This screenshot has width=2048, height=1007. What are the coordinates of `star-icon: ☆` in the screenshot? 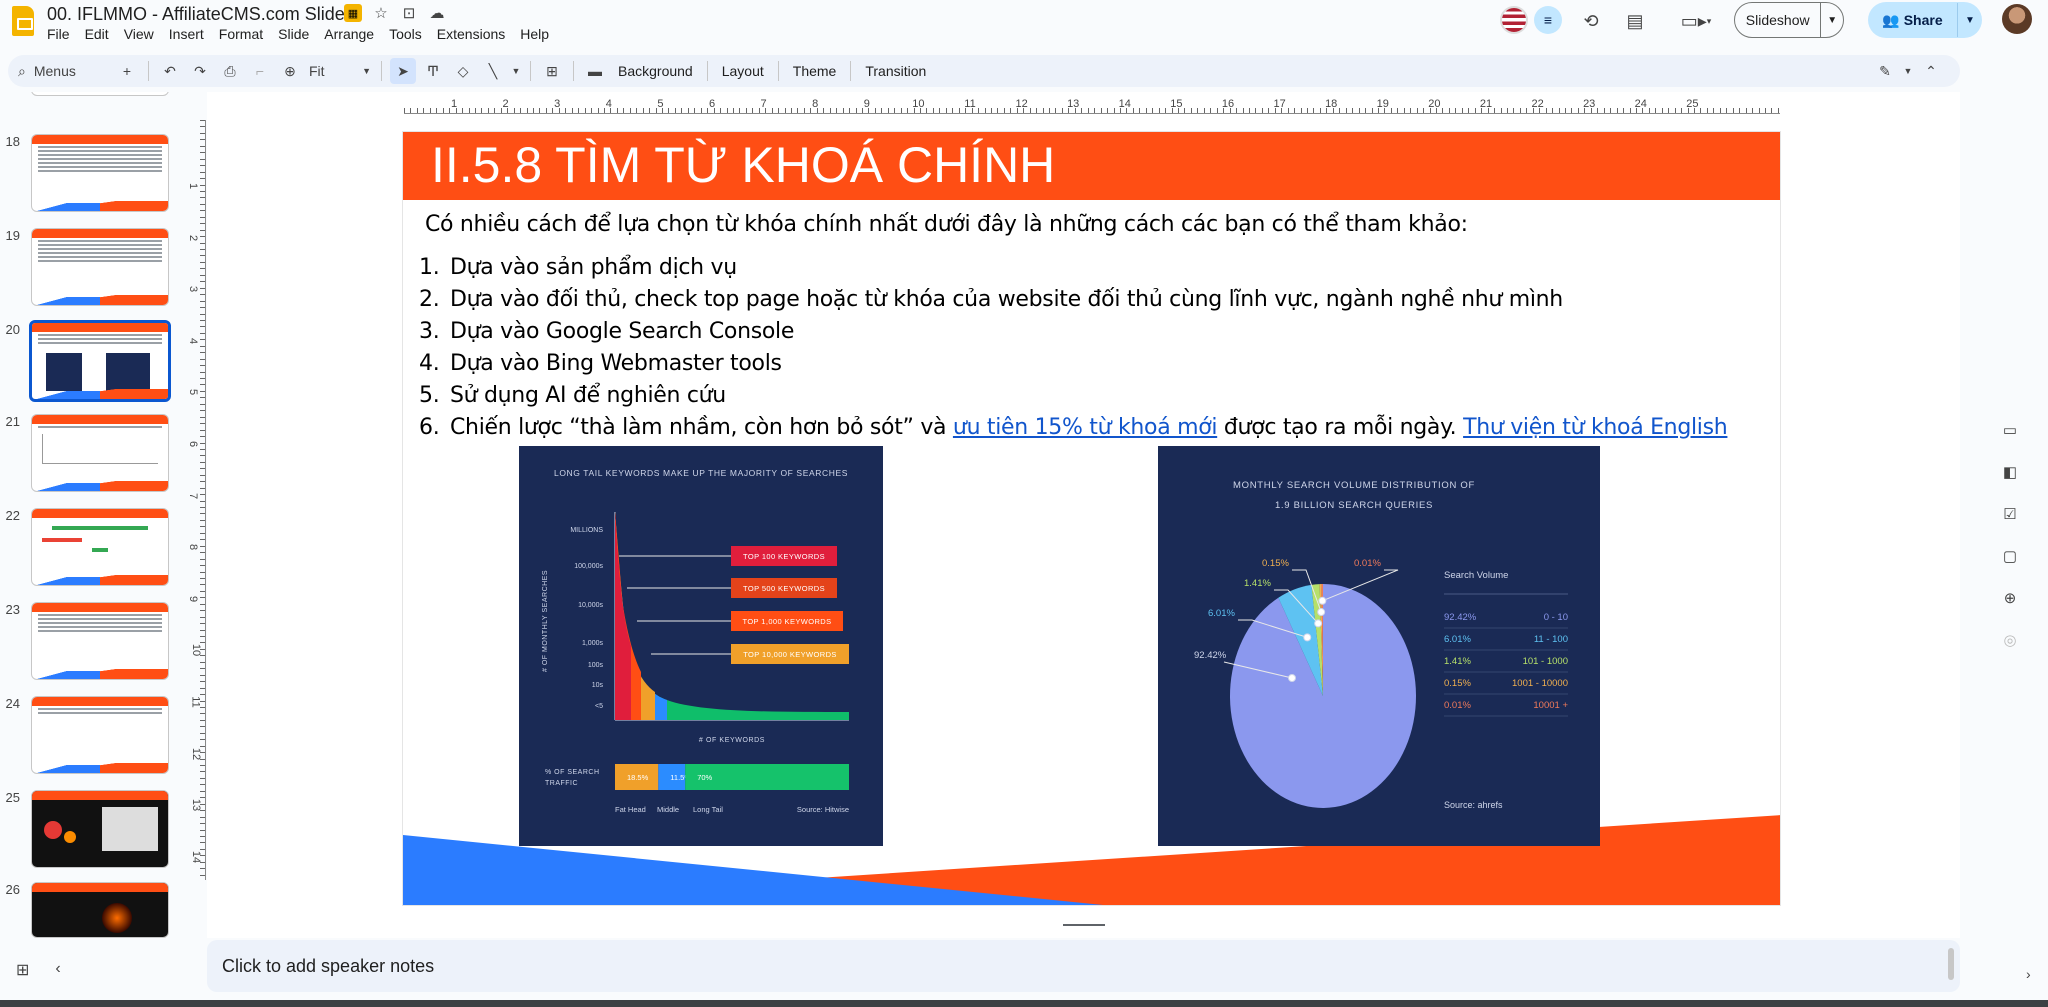 It's located at (381, 13).